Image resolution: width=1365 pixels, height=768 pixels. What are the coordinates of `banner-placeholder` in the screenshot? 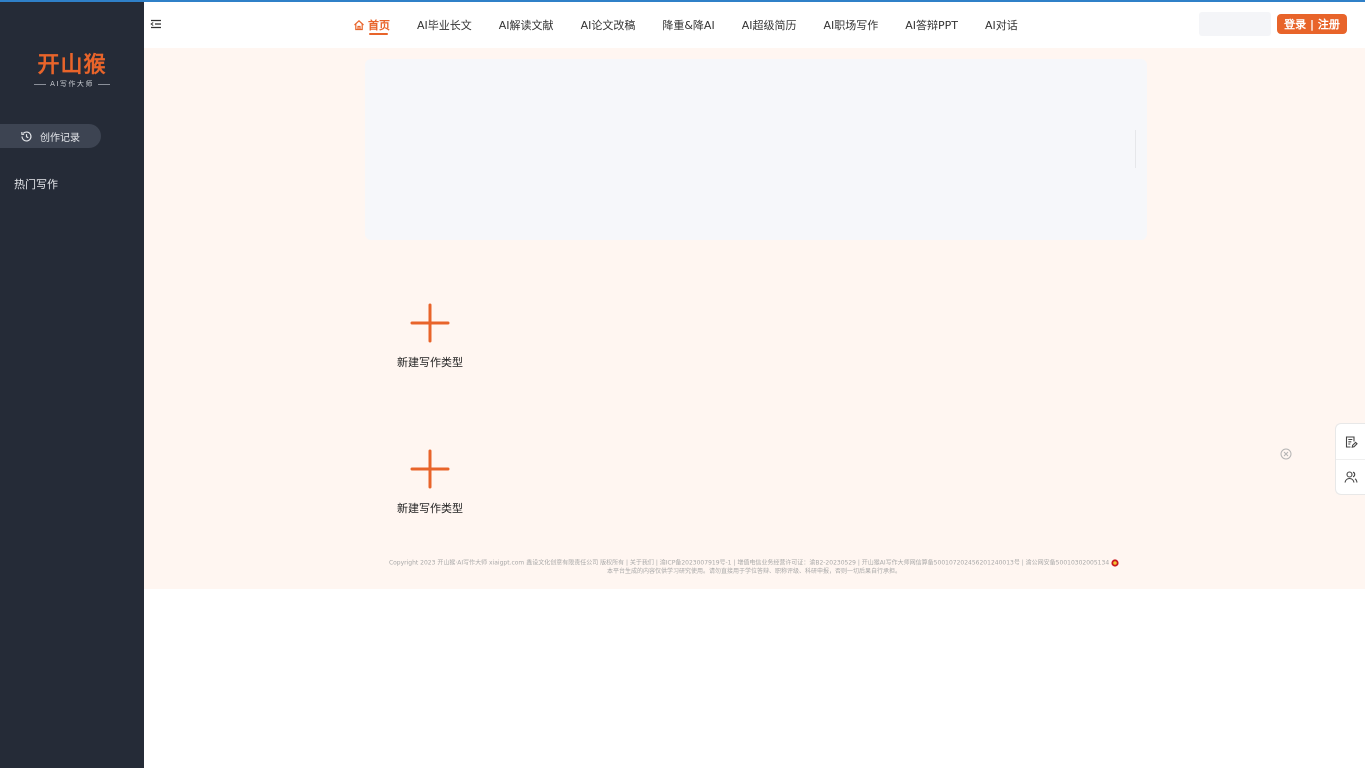 It's located at (756, 149).